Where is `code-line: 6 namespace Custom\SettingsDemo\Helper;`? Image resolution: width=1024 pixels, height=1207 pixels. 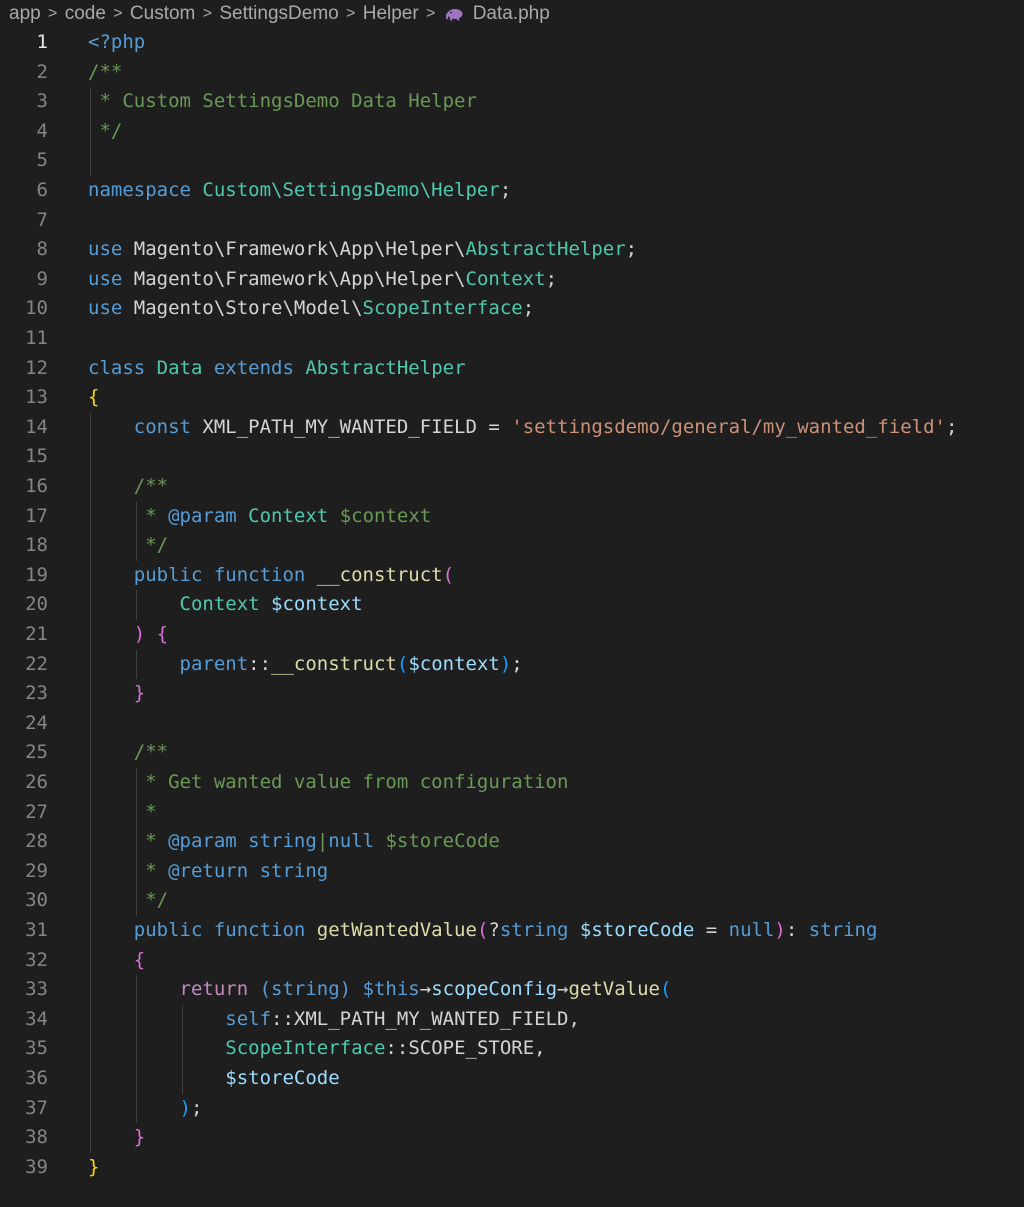
code-line: 6 namespace Custom\SettingsDemo\Helper; is located at coordinates (512, 191).